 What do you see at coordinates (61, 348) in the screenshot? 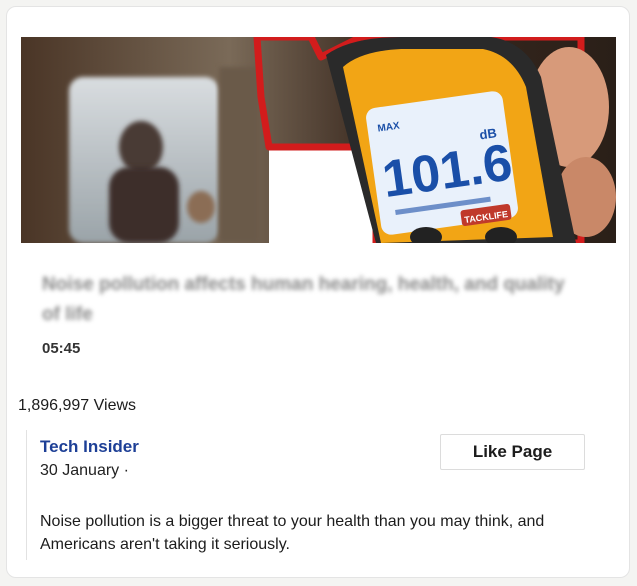
I see `video-duration: 05:45` at bounding box center [61, 348].